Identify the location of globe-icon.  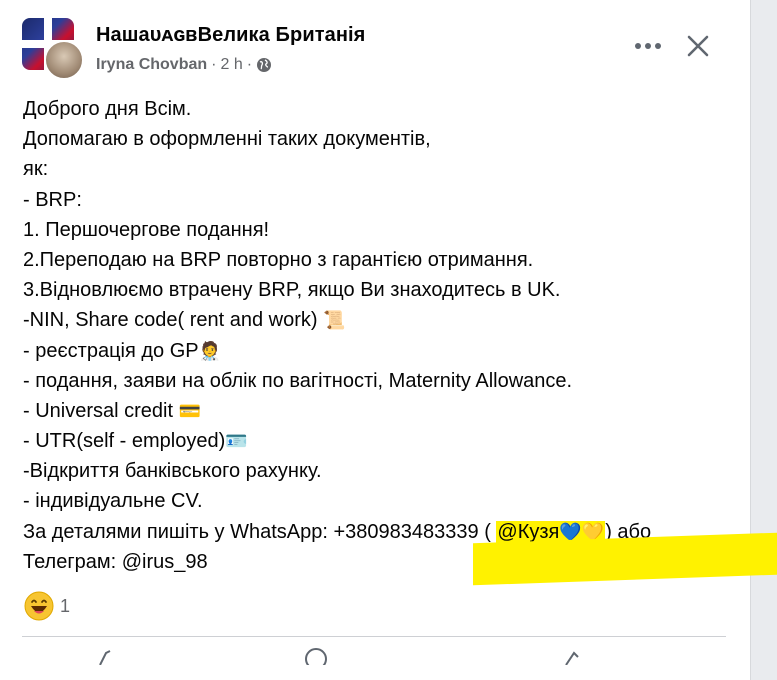
(264, 65).